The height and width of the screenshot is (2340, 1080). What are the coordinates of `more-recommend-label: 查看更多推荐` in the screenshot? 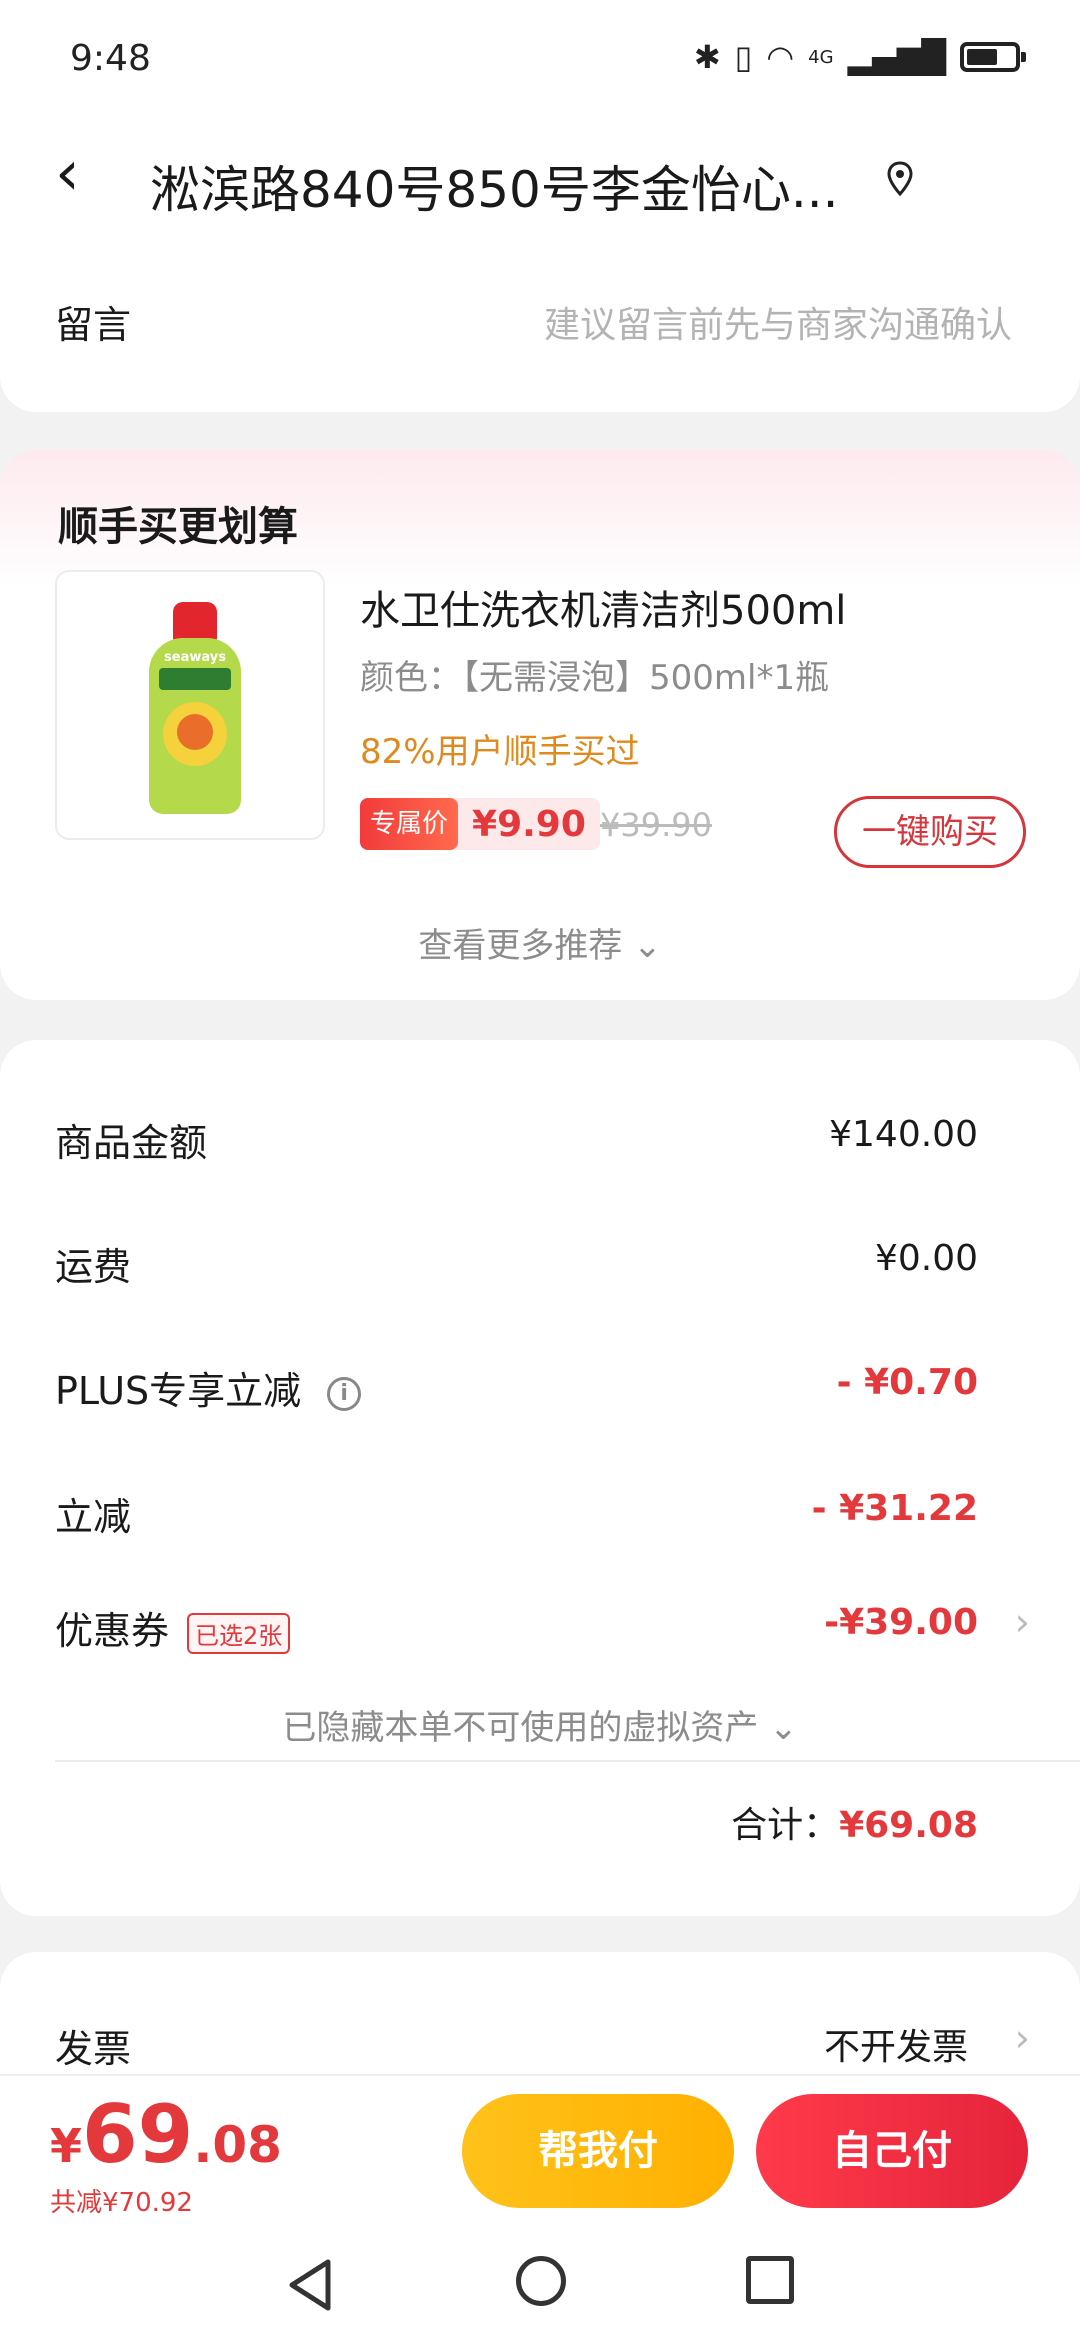 It's located at (520, 946).